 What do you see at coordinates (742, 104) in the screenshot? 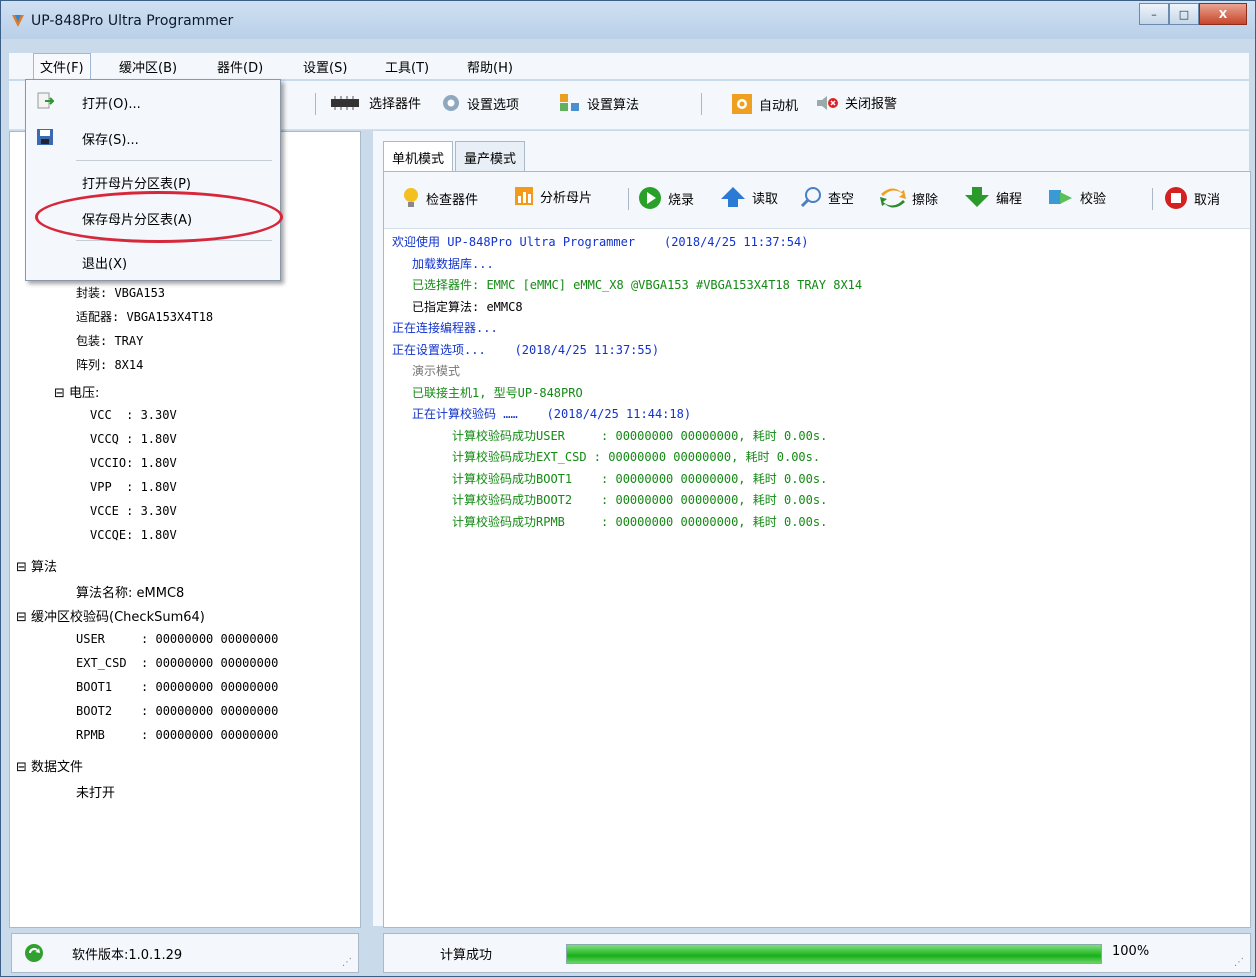
I see `auto-machine-icon` at bounding box center [742, 104].